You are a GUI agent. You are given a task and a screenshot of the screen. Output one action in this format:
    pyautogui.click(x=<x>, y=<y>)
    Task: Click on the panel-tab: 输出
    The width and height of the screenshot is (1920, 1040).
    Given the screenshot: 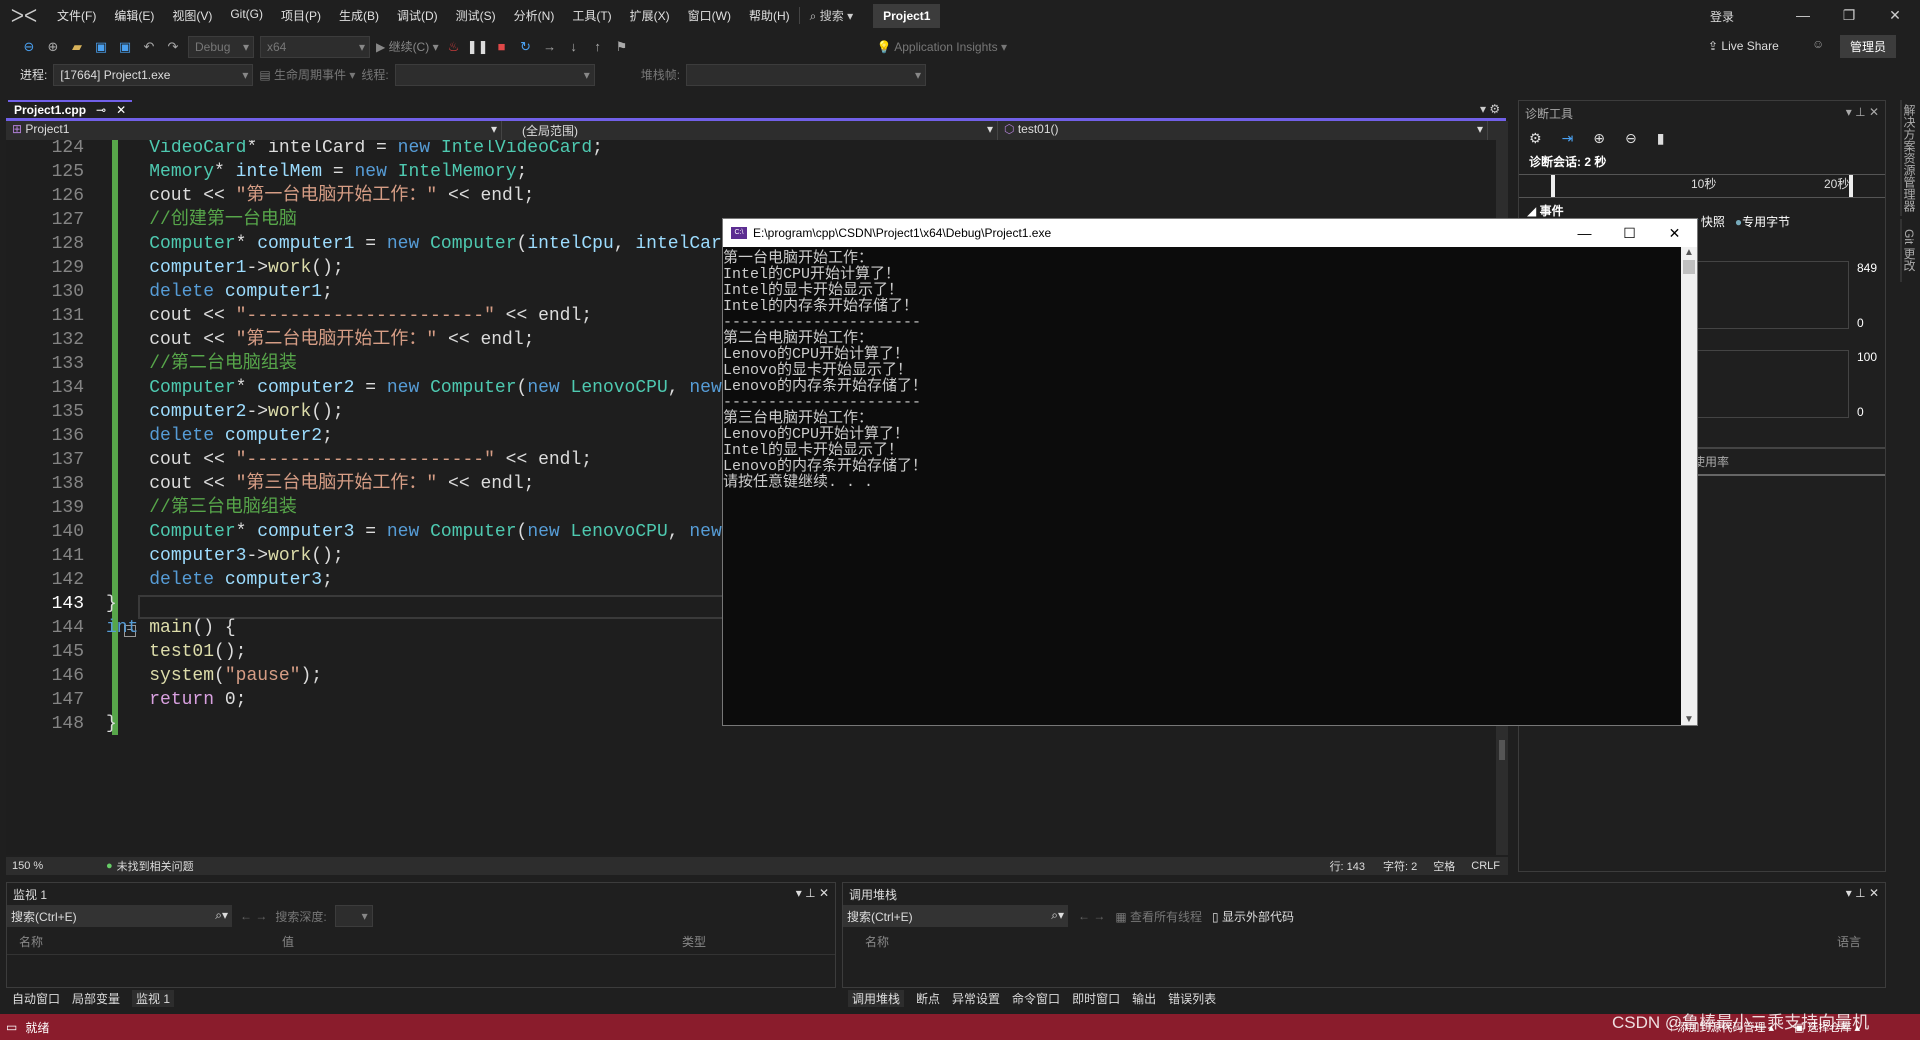 What is the action you would take?
    pyautogui.click(x=1144, y=998)
    